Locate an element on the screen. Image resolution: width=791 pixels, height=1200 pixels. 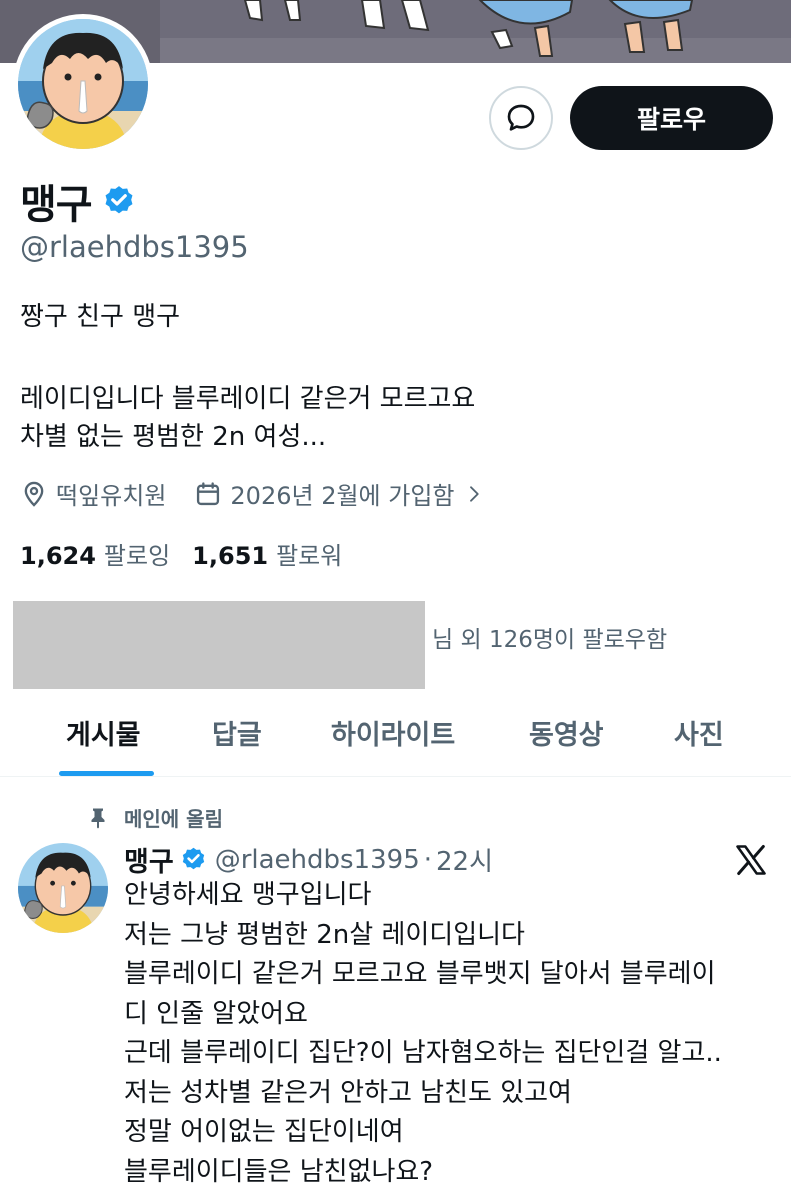
message-button is located at coordinates (521, 118).